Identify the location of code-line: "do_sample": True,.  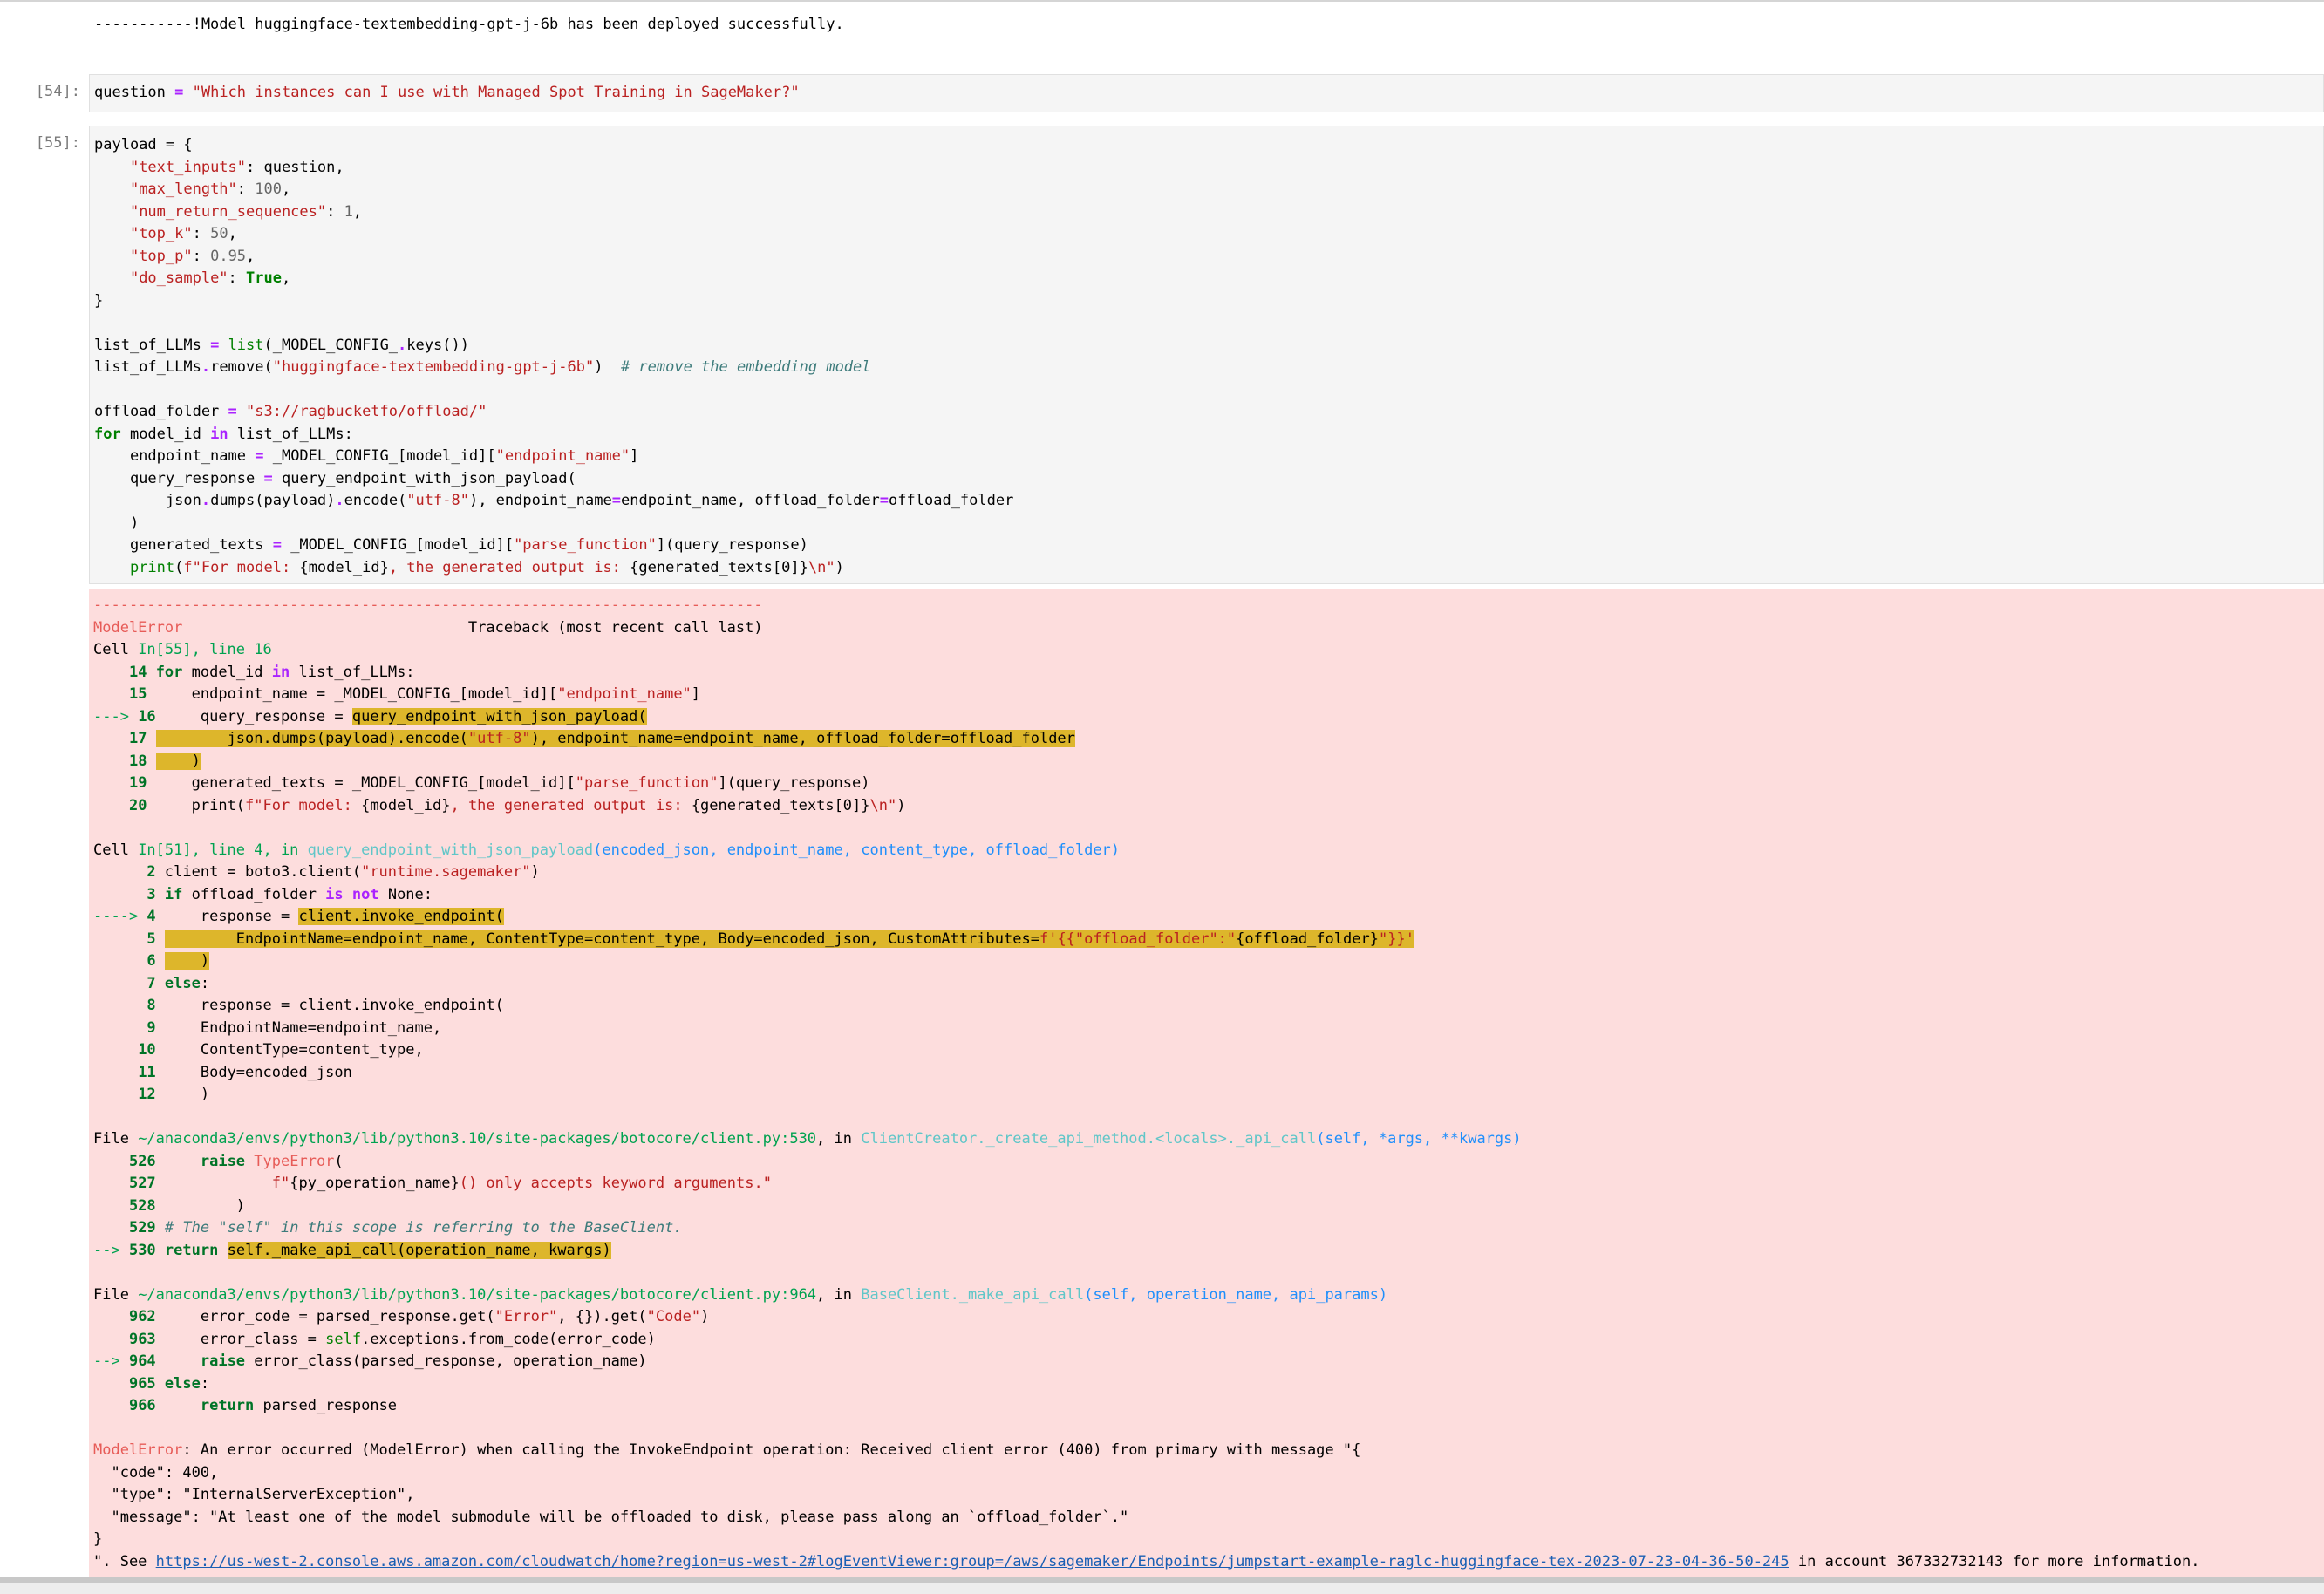
(210, 278).